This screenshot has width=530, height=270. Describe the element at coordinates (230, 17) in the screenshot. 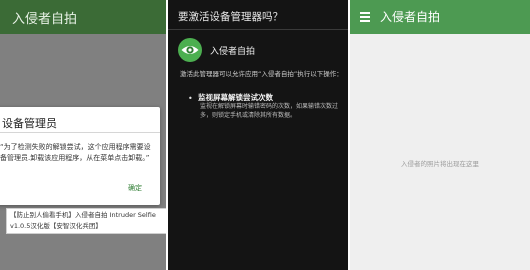

I see `activation-question: 要激活设备管理器吗？` at that location.